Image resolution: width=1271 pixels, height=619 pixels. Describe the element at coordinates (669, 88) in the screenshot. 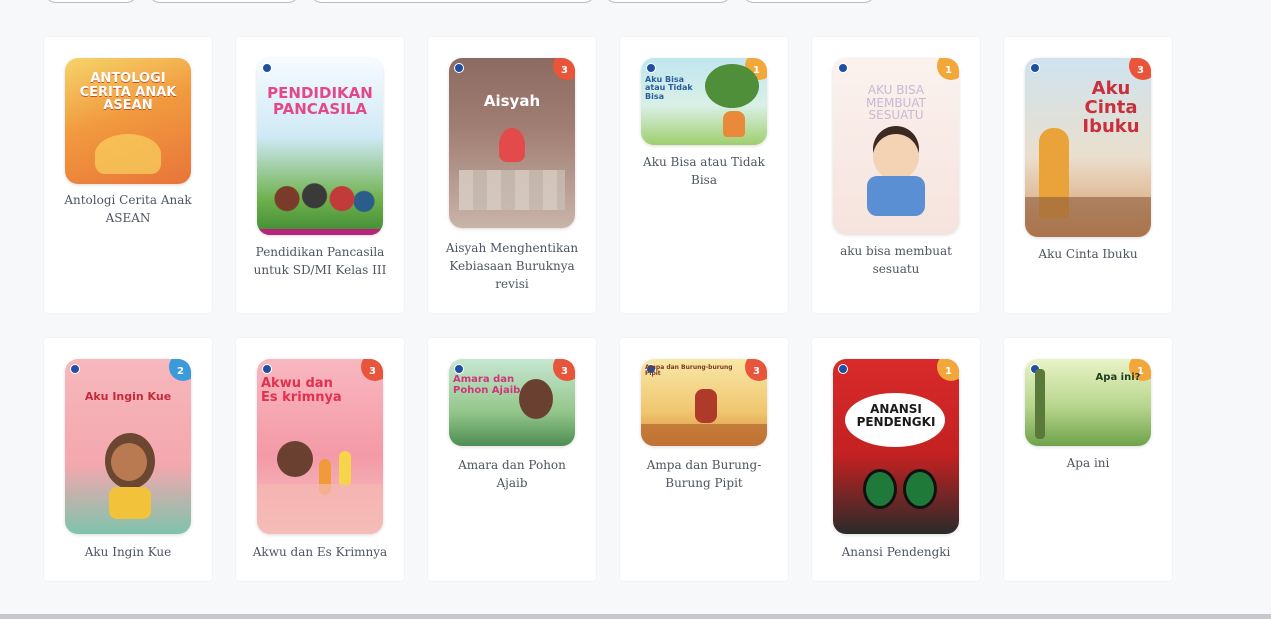

I see `cover-title: Aku Bisa atau Tidak Bisa` at that location.